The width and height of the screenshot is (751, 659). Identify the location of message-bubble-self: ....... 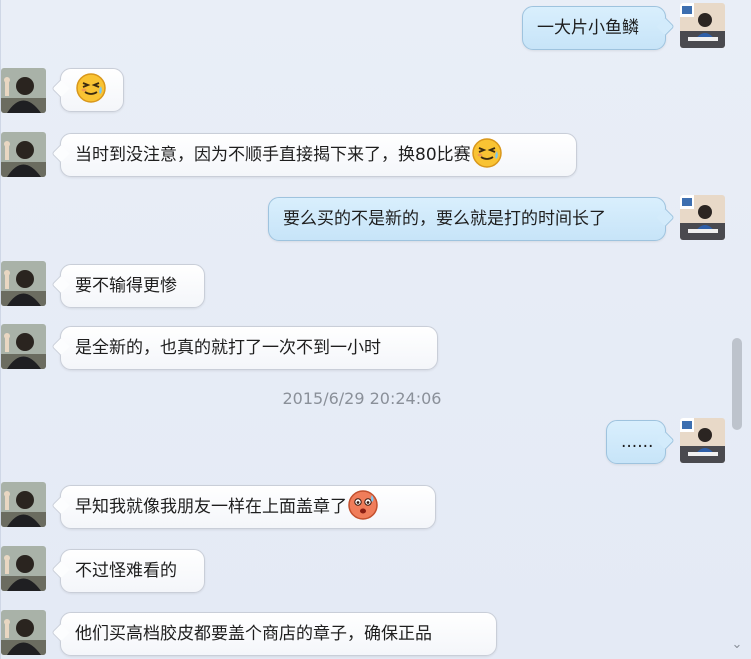
(636, 442).